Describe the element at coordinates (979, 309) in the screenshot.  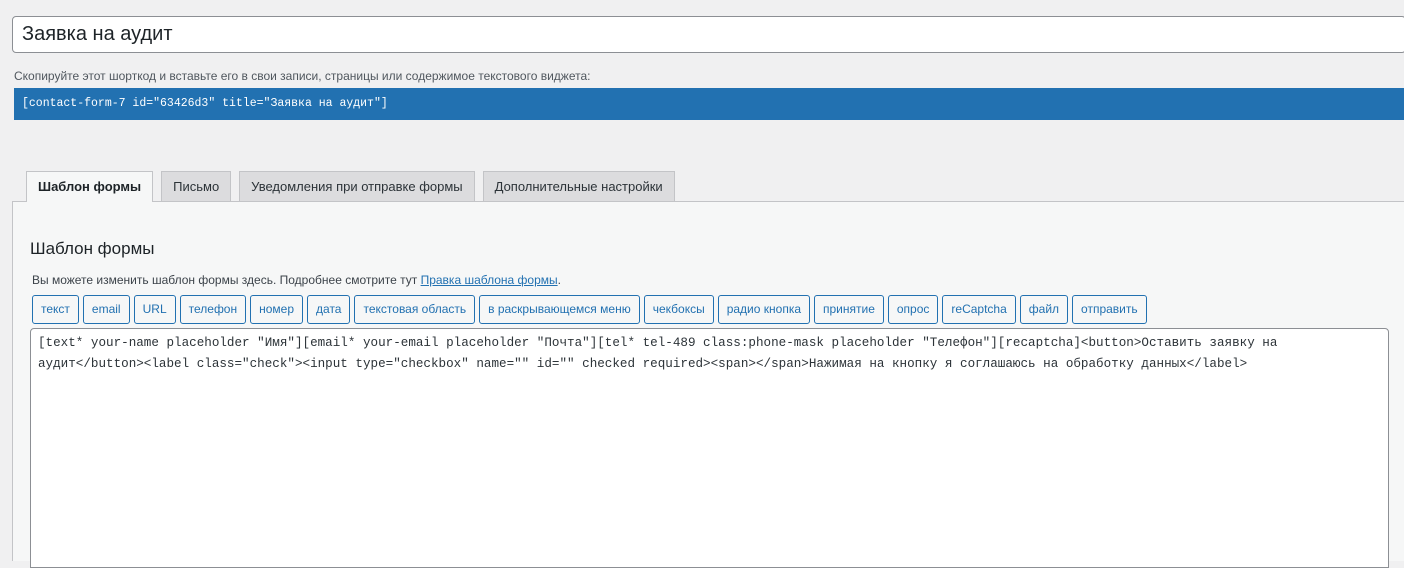
I see `tag-button-recaptcha: reCaptcha` at that location.